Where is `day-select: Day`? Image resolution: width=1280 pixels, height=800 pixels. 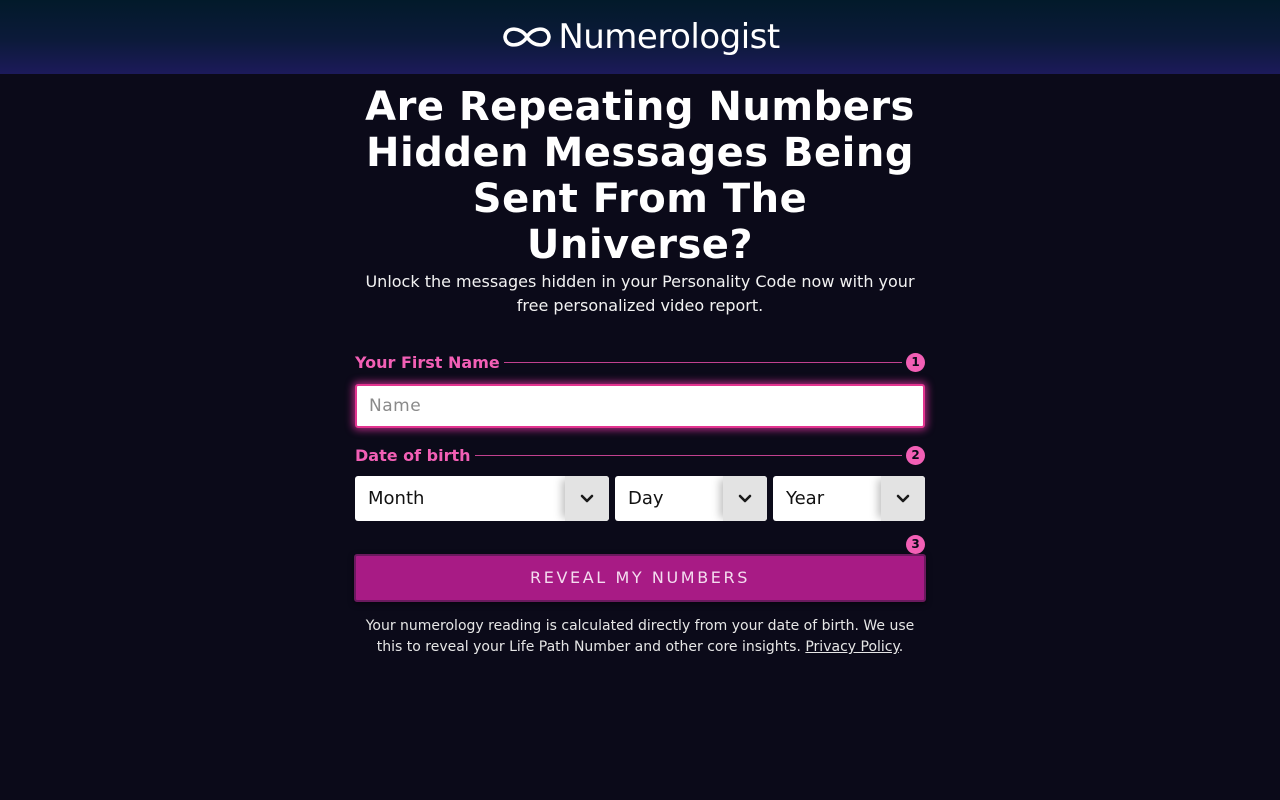
day-select: Day is located at coordinates (691, 498).